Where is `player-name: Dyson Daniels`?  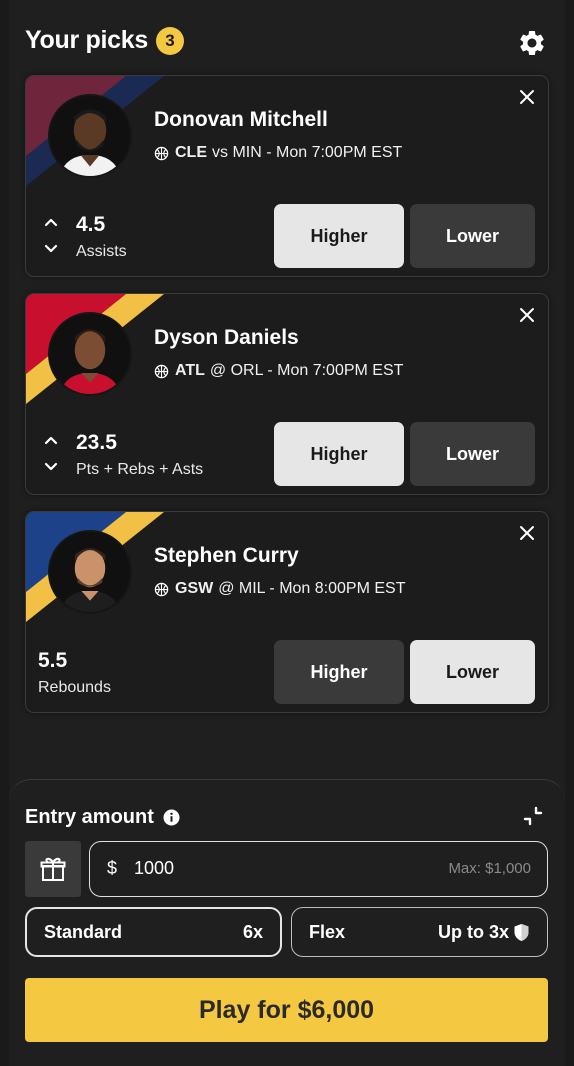
player-name: Dyson Daniels is located at coordinates (226, 337).